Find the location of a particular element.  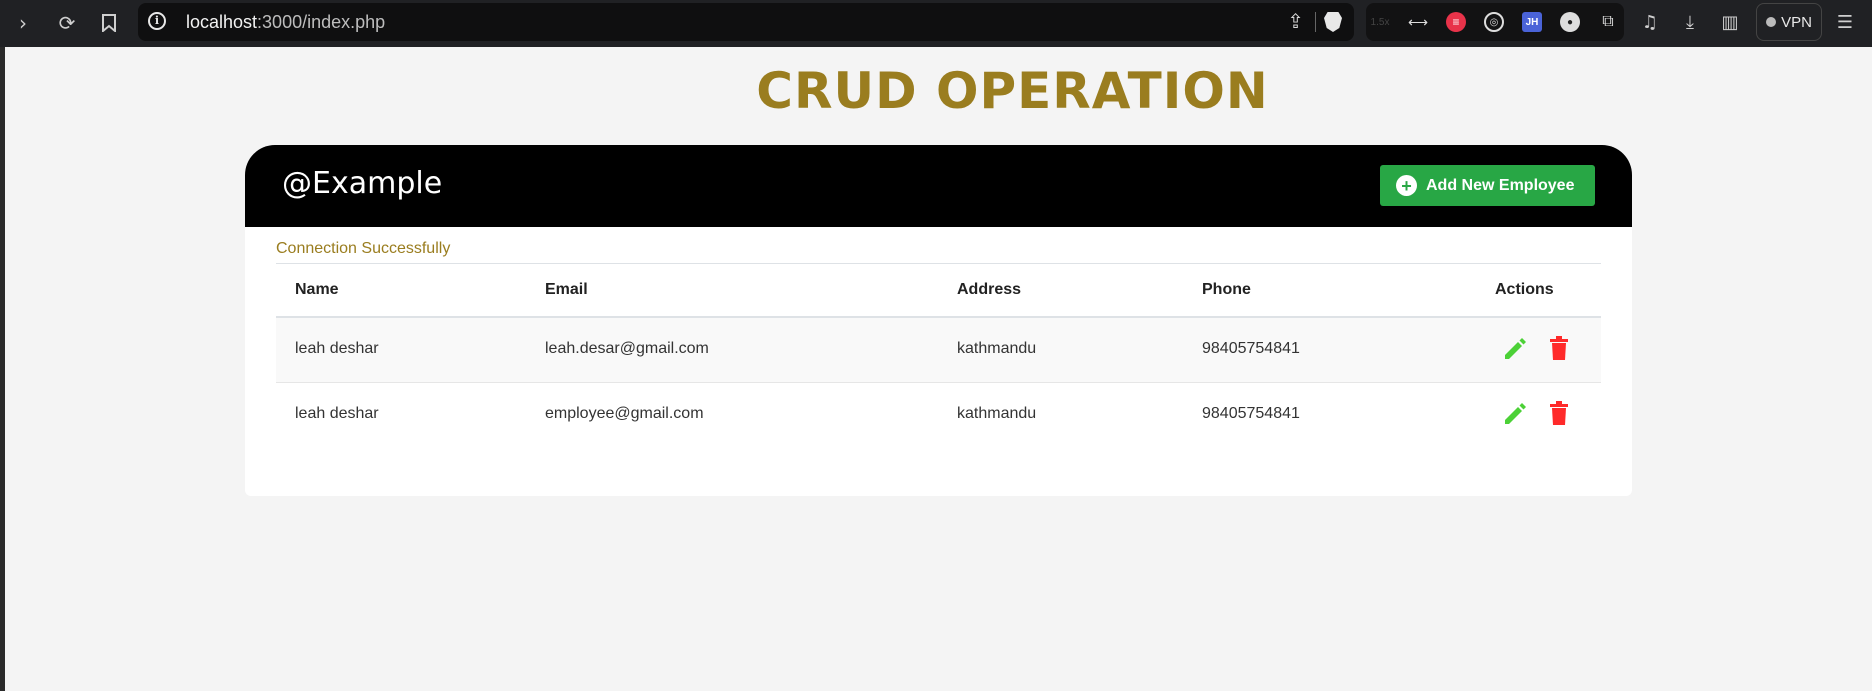

table-header: Name Email Address Phone Actions is located at coordinates (938, 290).